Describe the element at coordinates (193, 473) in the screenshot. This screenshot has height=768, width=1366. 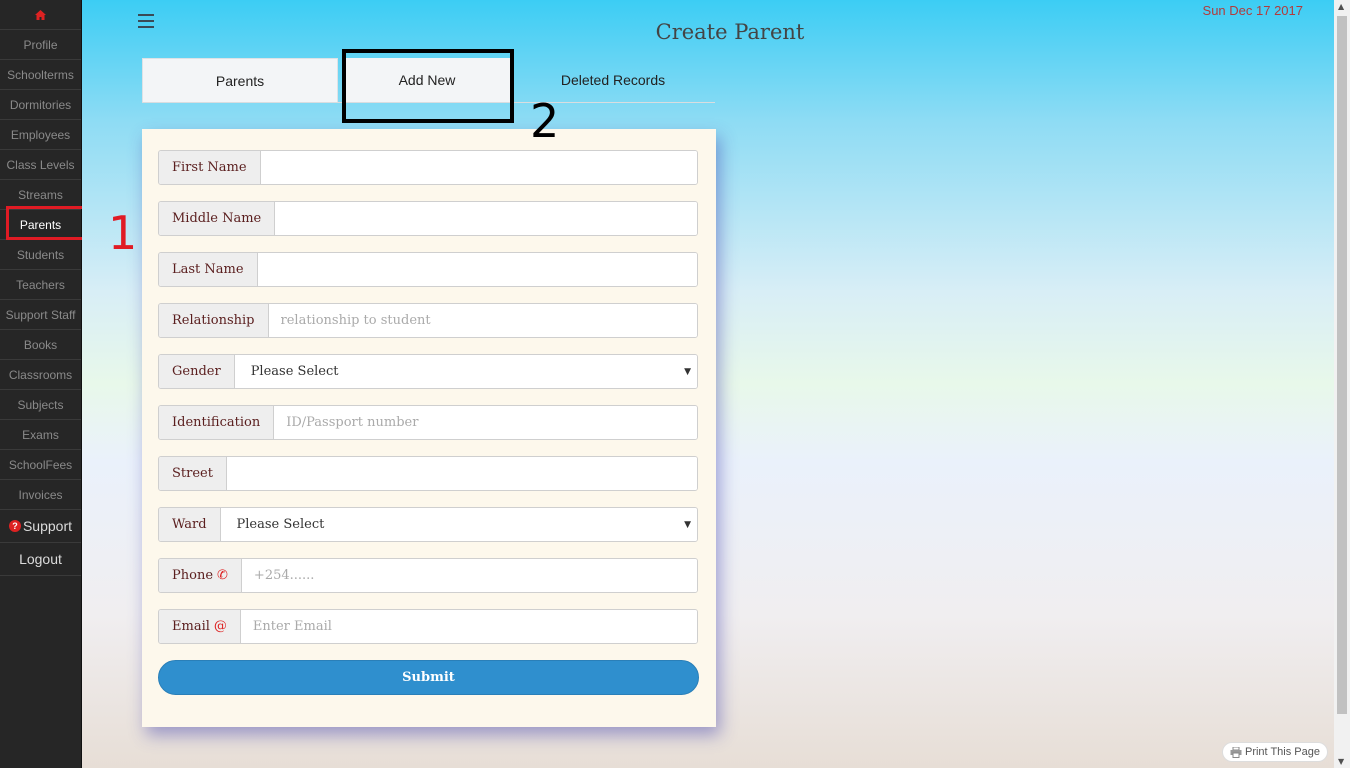
I see `street-label: Street` at that location.